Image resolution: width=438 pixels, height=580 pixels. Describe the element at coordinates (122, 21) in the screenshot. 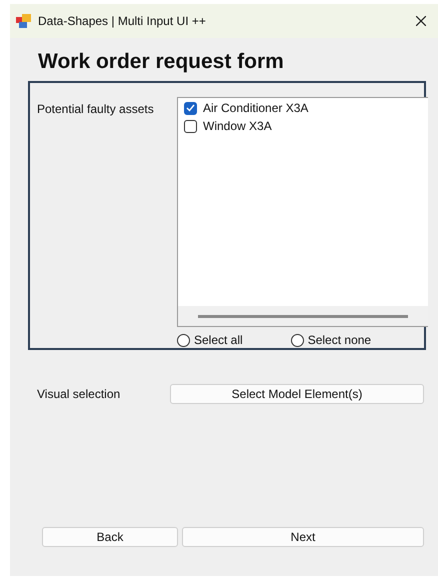

I see `window-title: Data-Shapes | Multi Input UI ++` at that location.